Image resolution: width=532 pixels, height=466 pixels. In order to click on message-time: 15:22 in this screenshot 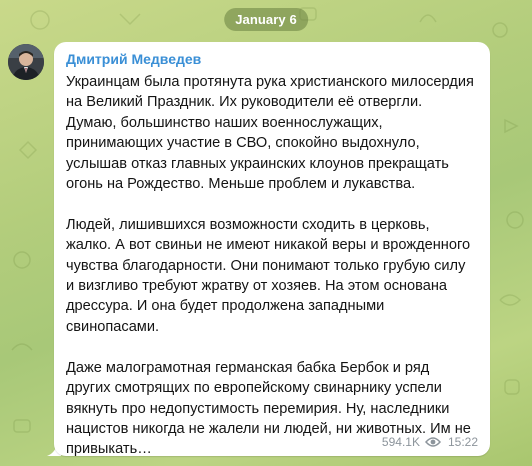, I will do `click(462, 442)`.